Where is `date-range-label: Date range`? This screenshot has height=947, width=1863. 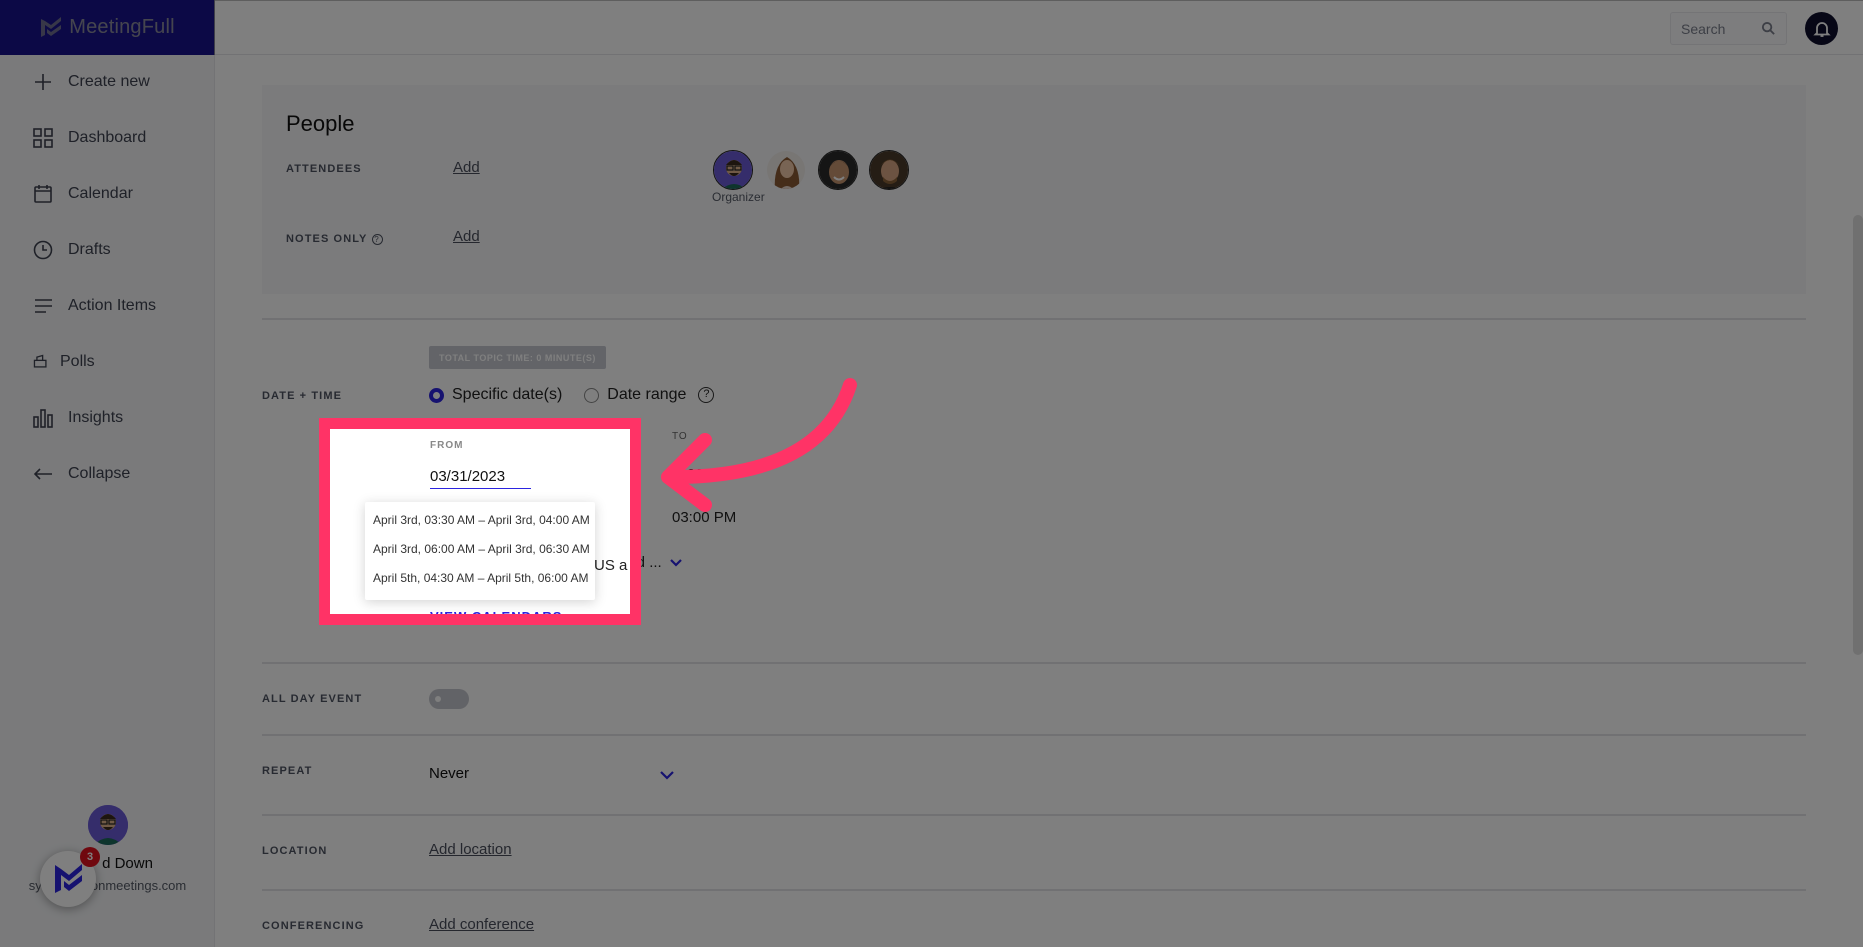 date-range-label: Date range is located at coordinates (646, 395).